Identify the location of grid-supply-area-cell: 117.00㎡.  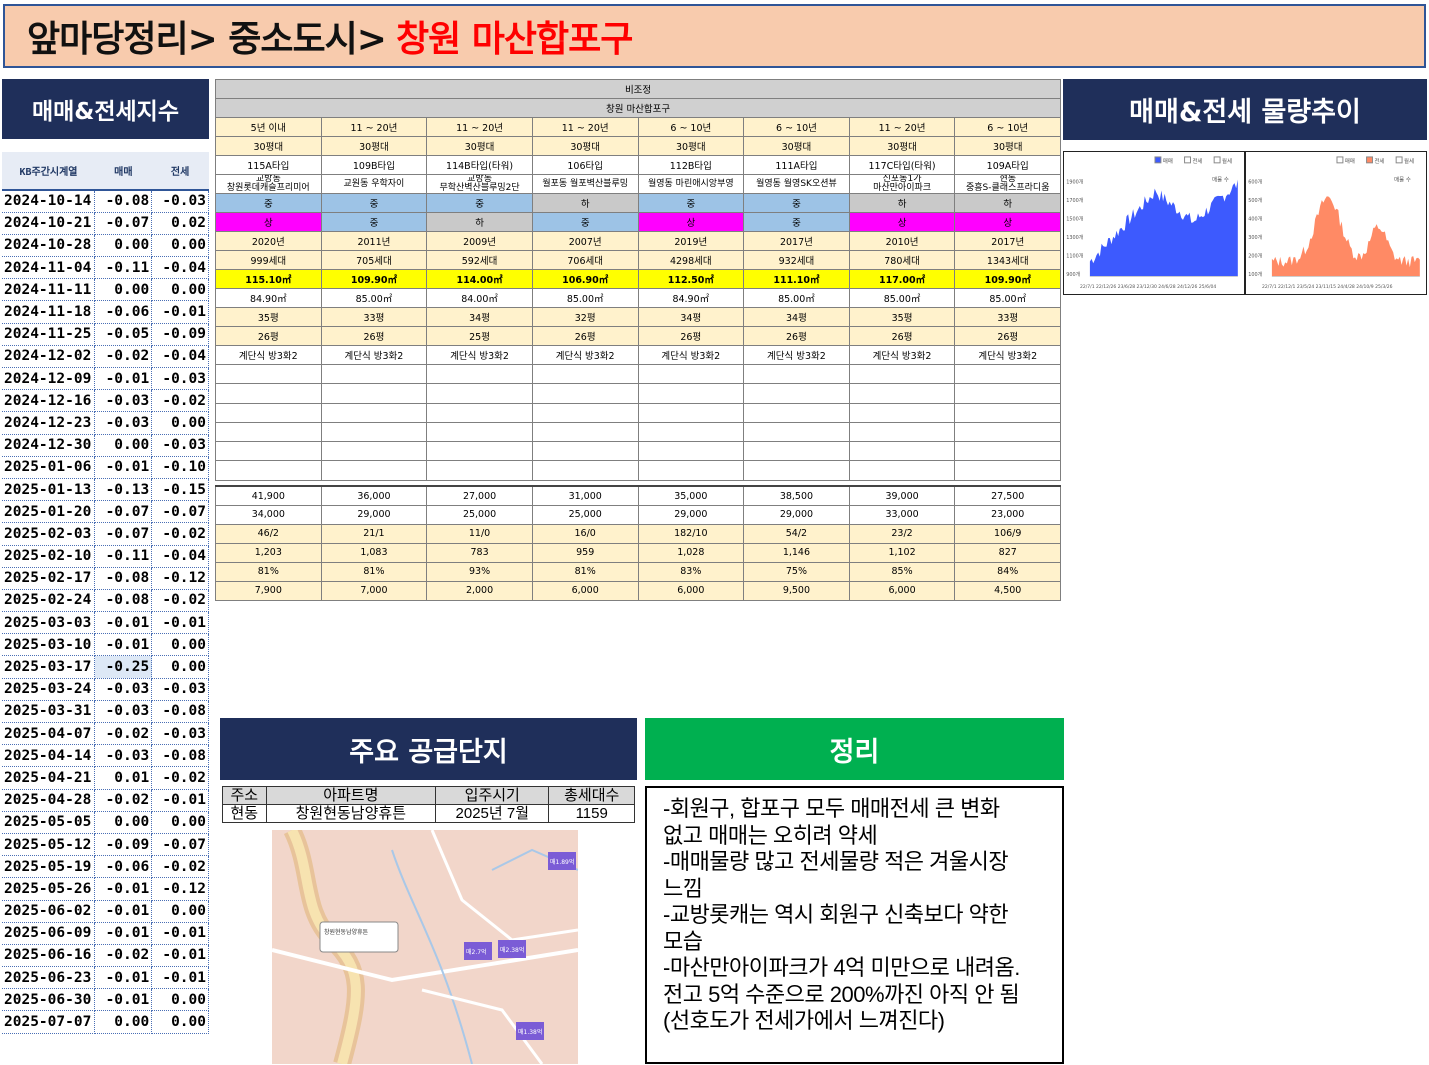
(902, 279).